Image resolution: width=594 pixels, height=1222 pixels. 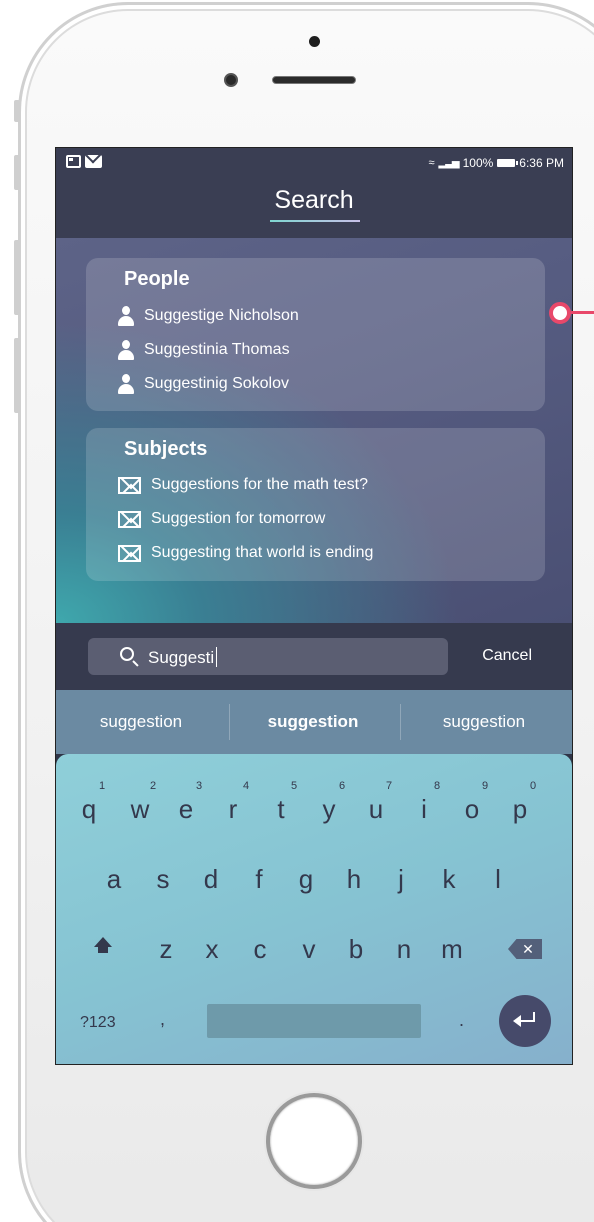 I want to click on key-hint-number: 4, so click(x=246, y=786).